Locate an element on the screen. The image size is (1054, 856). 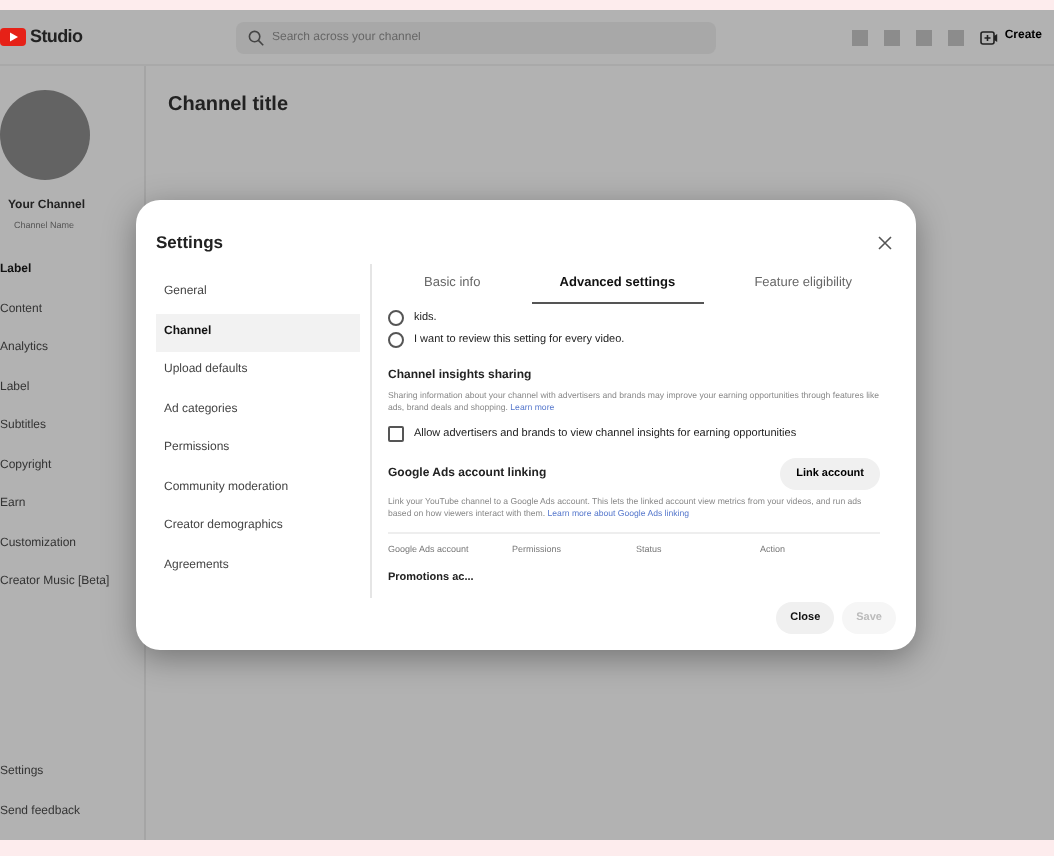
add-video-icon is located at coordinates (989, 37).